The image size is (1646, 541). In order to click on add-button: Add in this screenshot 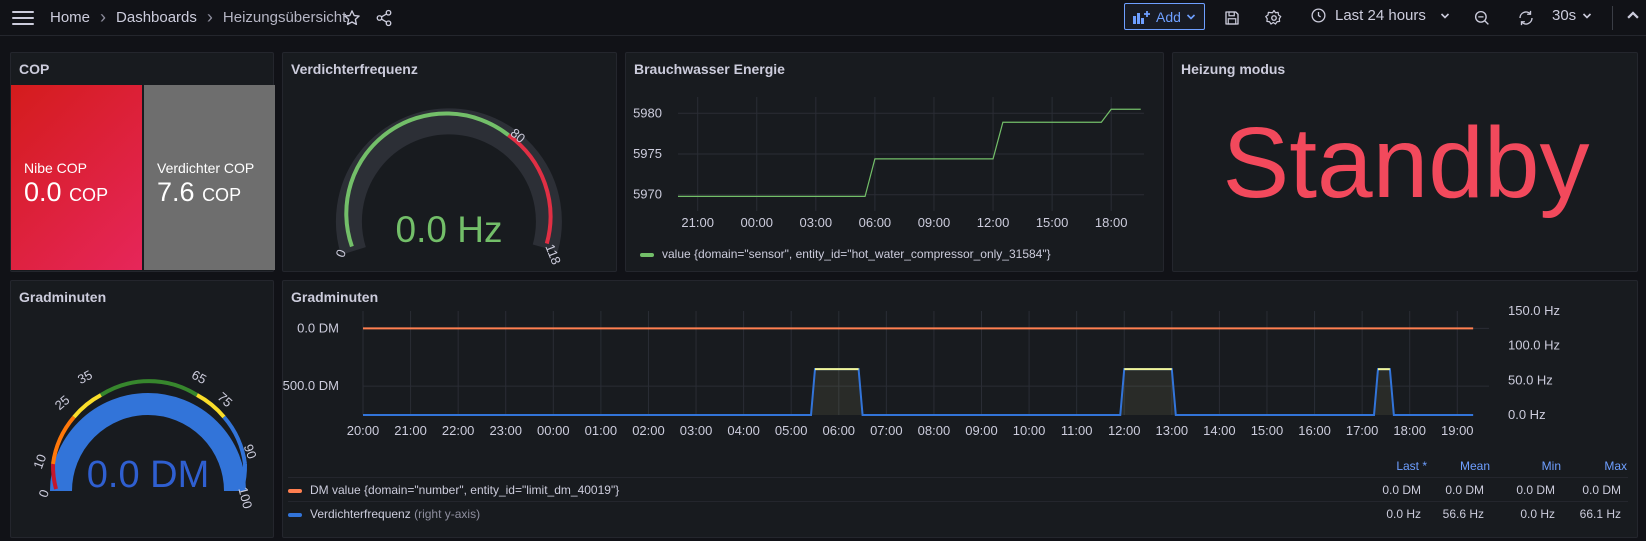, I will do `click(1164, 16)`.